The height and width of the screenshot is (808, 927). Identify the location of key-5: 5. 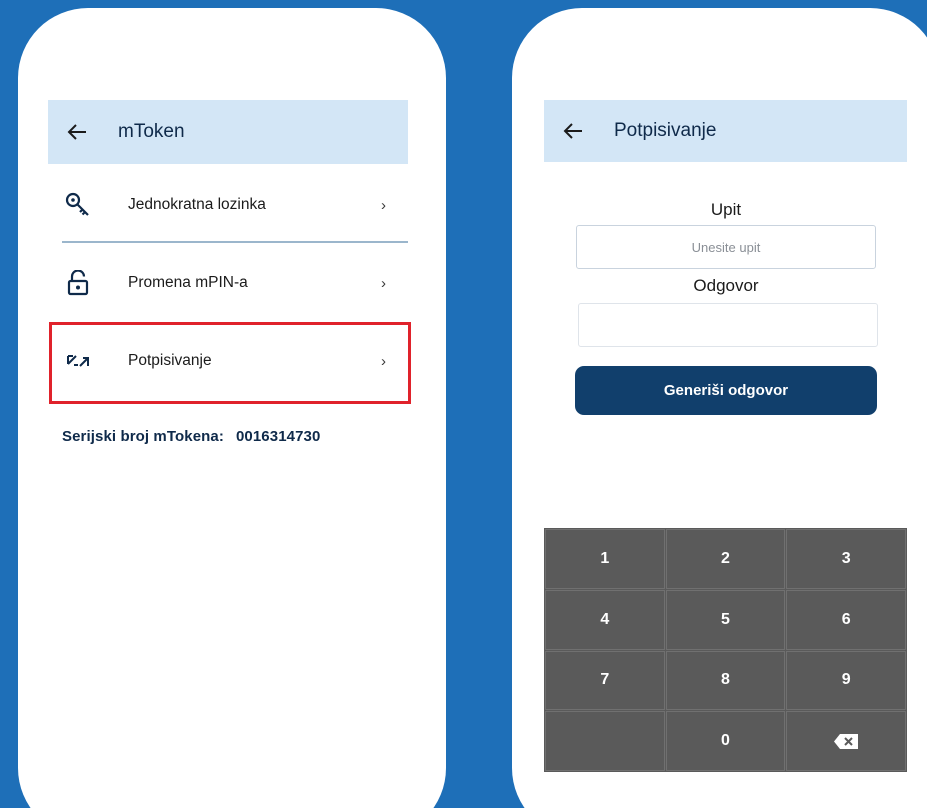
(725, 619).